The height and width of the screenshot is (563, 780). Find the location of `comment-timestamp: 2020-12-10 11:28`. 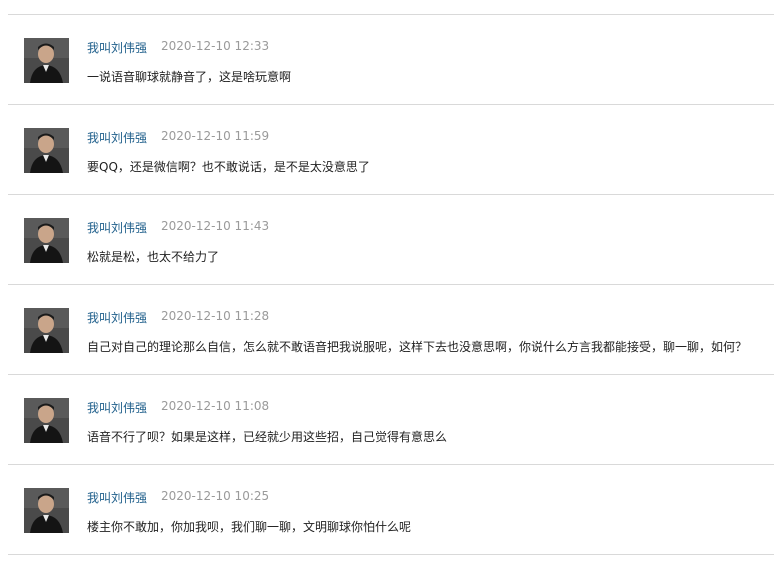

comment-timestamp: 2020-12-10 11:28 is located at coordinates (215, 316).